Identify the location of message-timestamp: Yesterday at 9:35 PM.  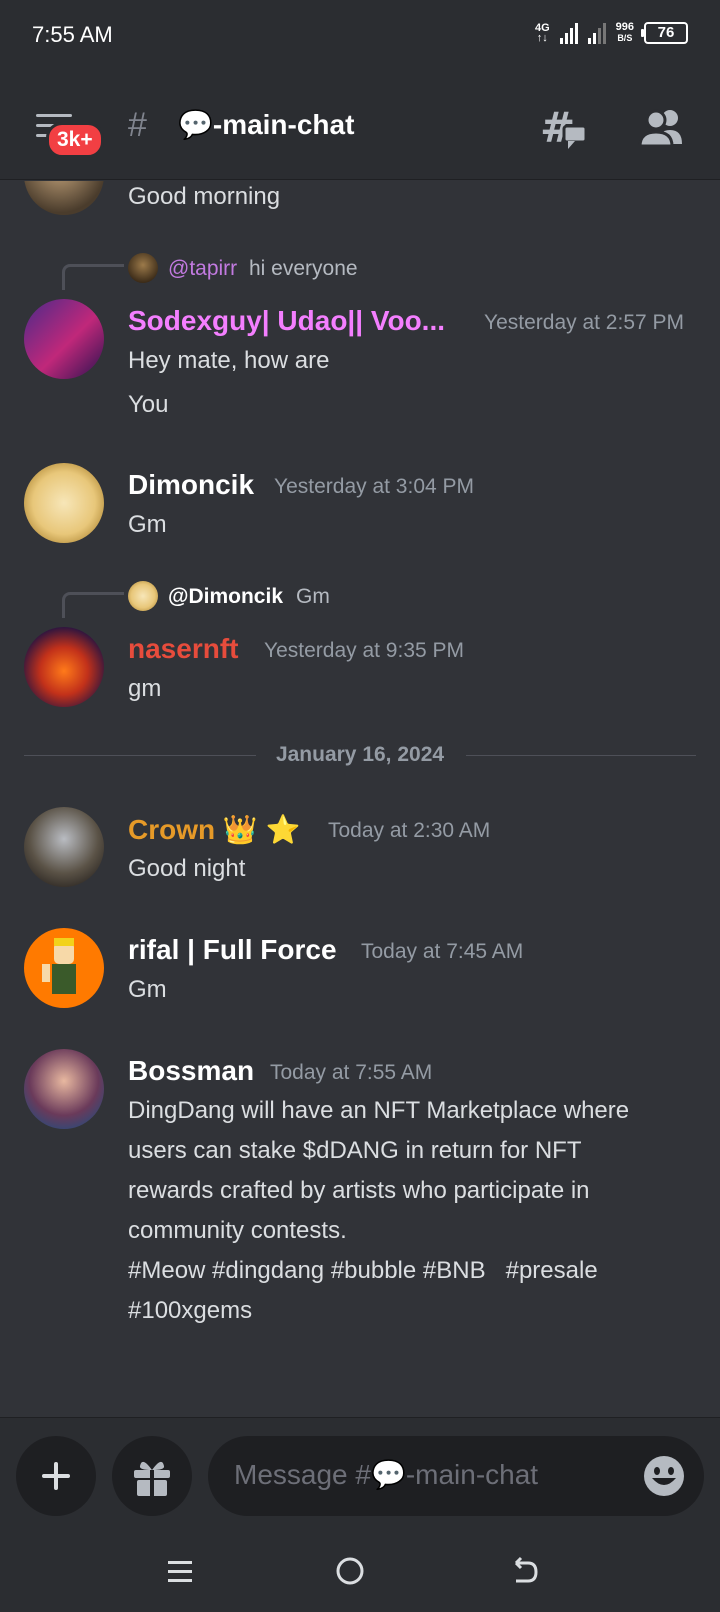
(364, 650).